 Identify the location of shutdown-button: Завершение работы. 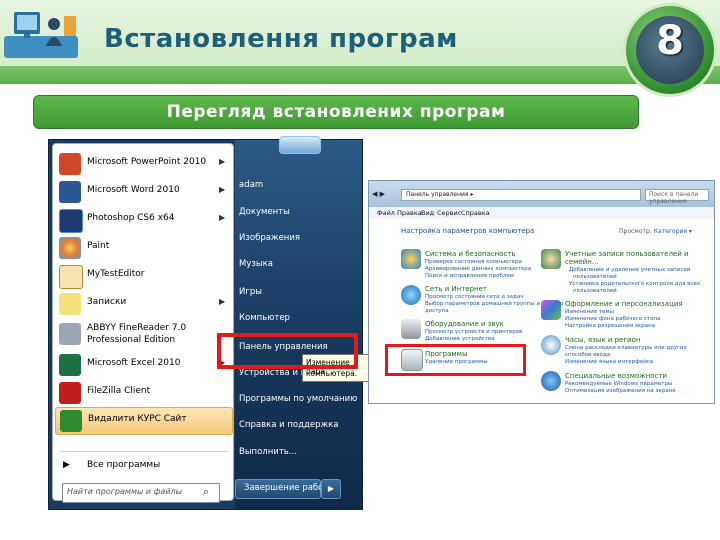
(285, 489).